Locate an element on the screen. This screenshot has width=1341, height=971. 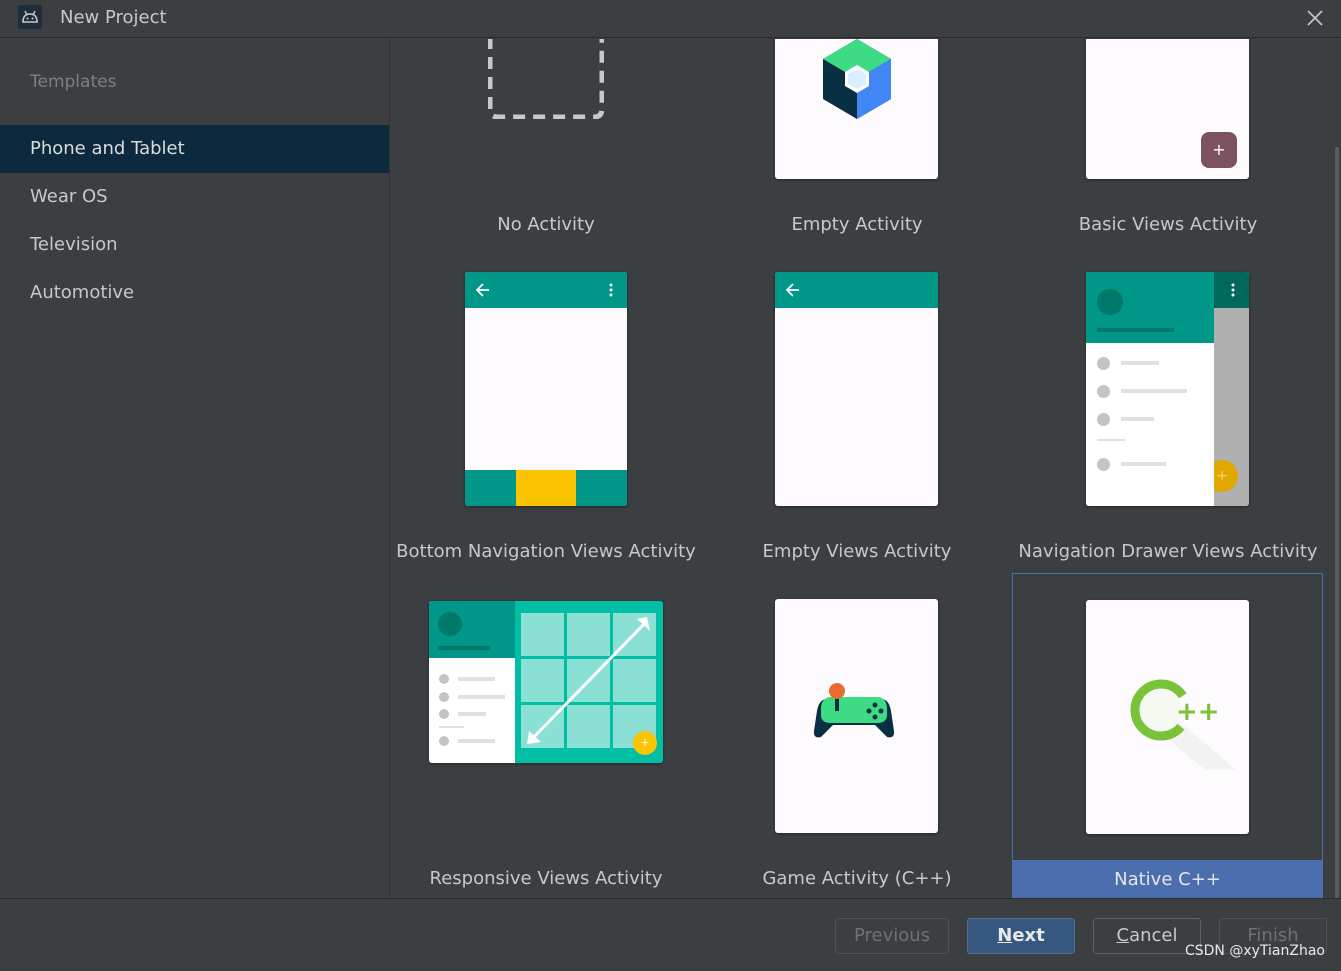
basic-views-preview: + is located at coordinates (1167, 109).